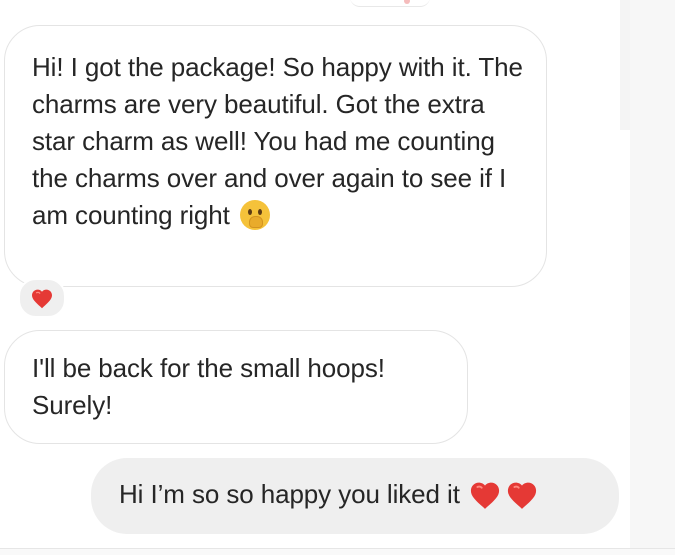 This screenshot has width=675, height=555. I want to click on composer-edge, so click(337, 551).